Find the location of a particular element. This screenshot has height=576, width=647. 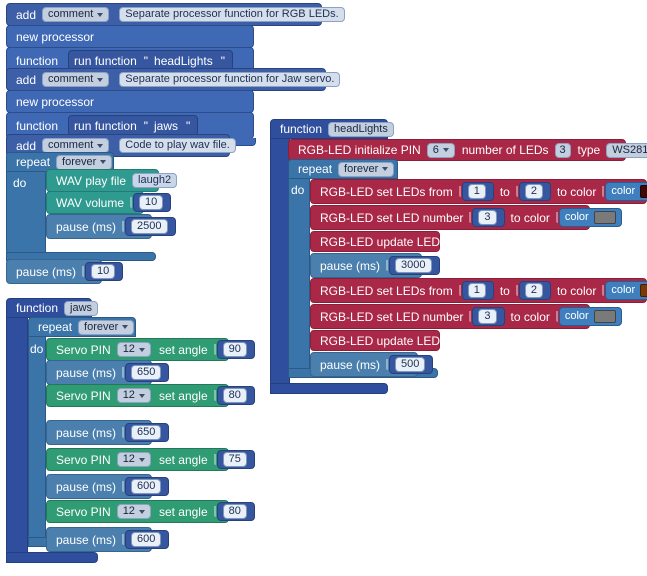

pause-value: 3000 is located at coordinates (414, 265).